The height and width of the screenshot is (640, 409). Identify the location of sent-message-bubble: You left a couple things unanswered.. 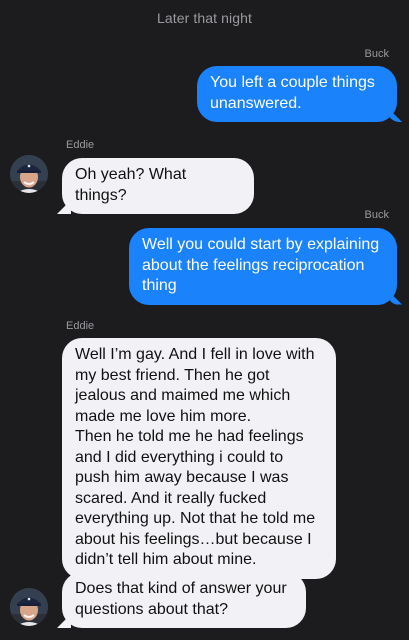
(297, 94).